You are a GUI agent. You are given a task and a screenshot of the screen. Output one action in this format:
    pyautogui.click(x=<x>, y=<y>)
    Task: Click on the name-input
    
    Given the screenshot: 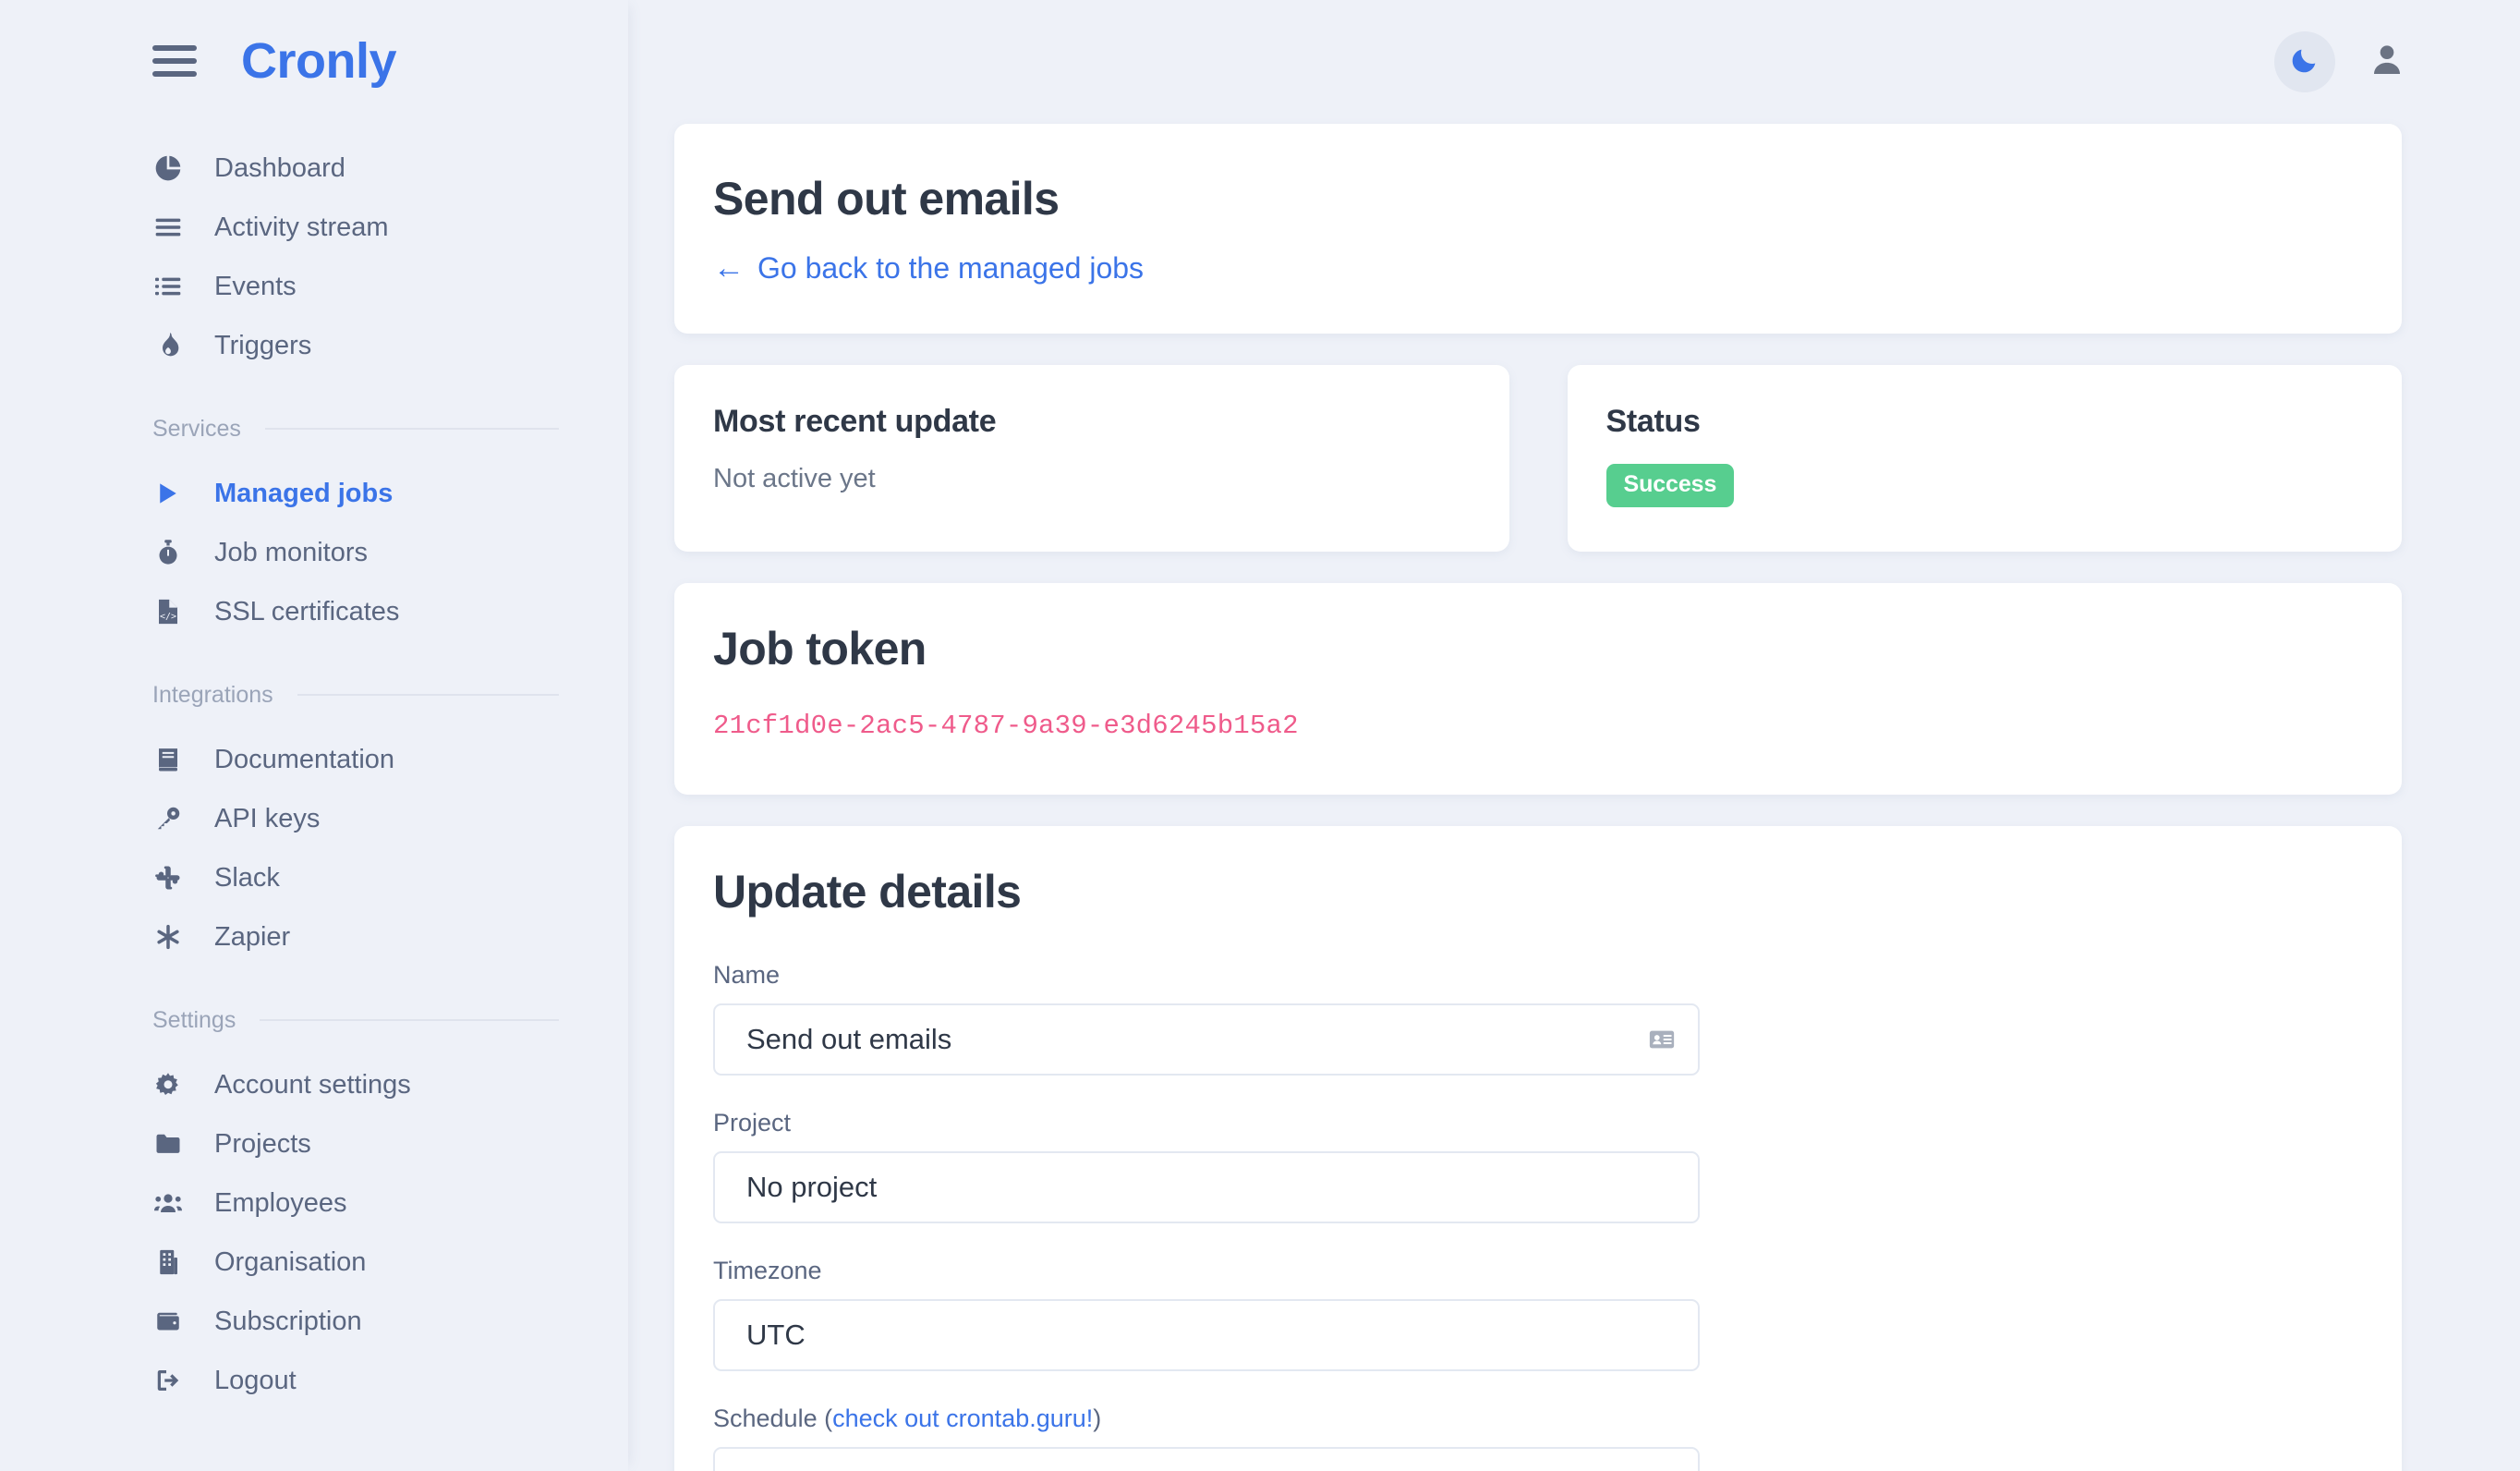 What is the action you would take?
    pyautogui.click(x=1206, y=1039)
    